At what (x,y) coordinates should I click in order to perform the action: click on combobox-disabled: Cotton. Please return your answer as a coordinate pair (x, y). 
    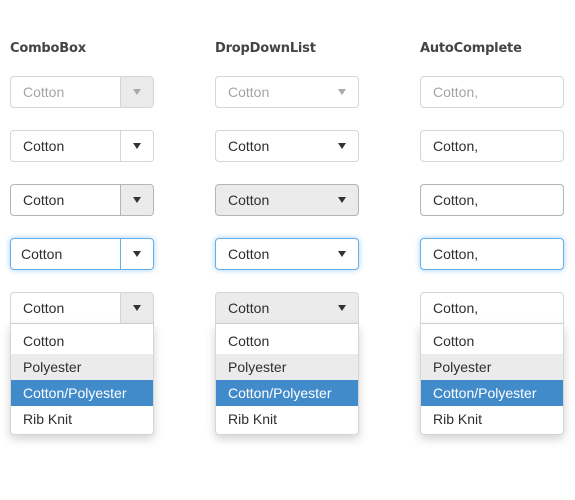
    Looking at the image, I should click on (82, 92).